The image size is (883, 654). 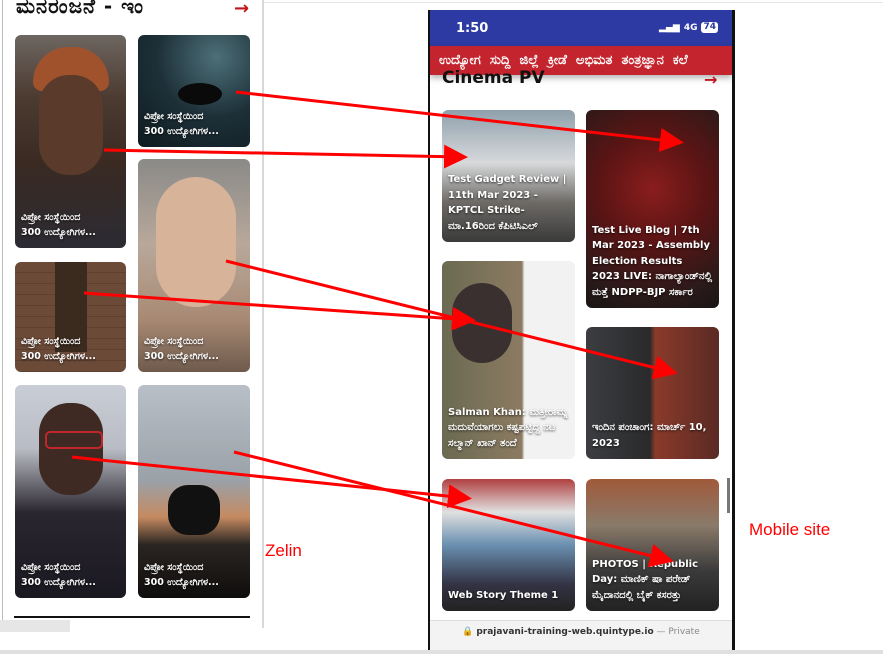 What do you see at coordinates (528, 60) in the screenshot?
I see `nav-item: ಜಿಲ್ಲೆ` at bounding box center [528, 60].